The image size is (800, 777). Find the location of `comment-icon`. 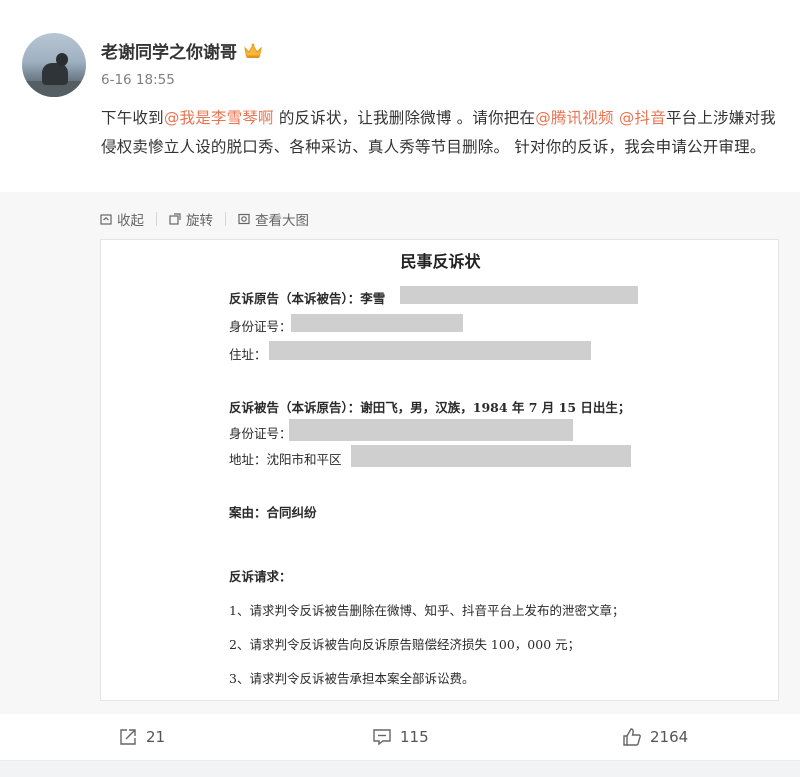

comment-icon is located at coordinates (382, 737).